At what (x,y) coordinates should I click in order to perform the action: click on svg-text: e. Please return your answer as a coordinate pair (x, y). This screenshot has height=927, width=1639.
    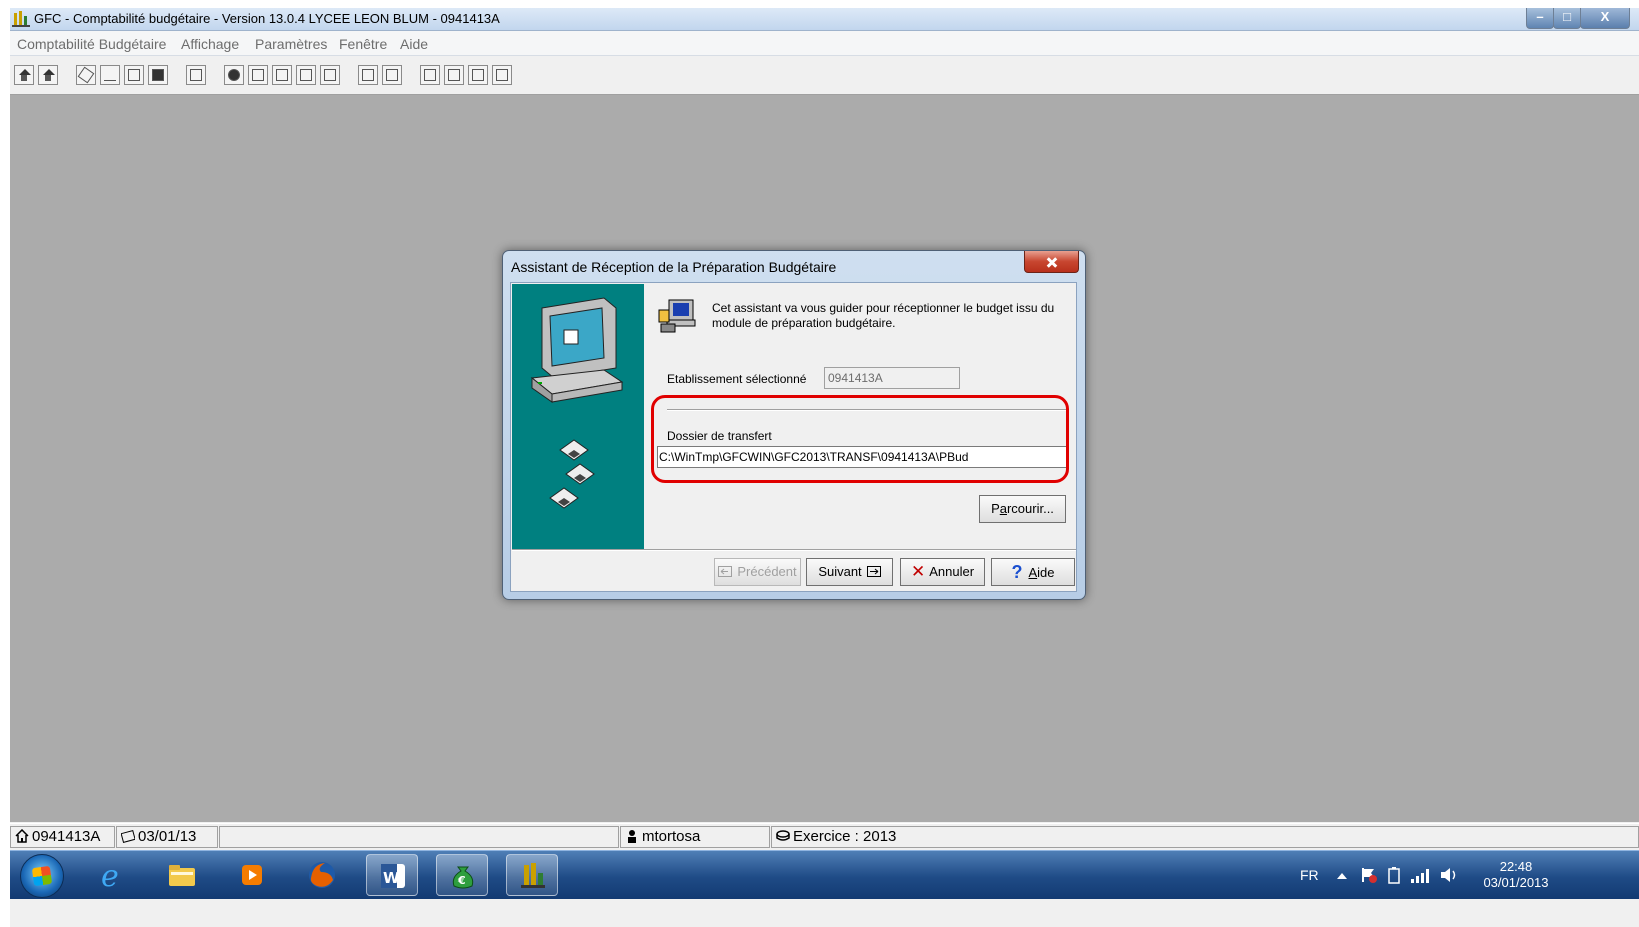
    Looking at the image, I should click on (110, 875).